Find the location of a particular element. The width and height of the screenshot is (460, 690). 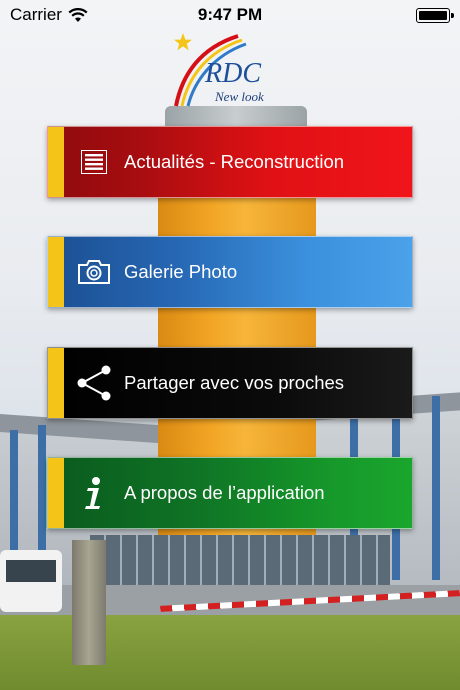

share-icon is located at coordinates (94, 383).